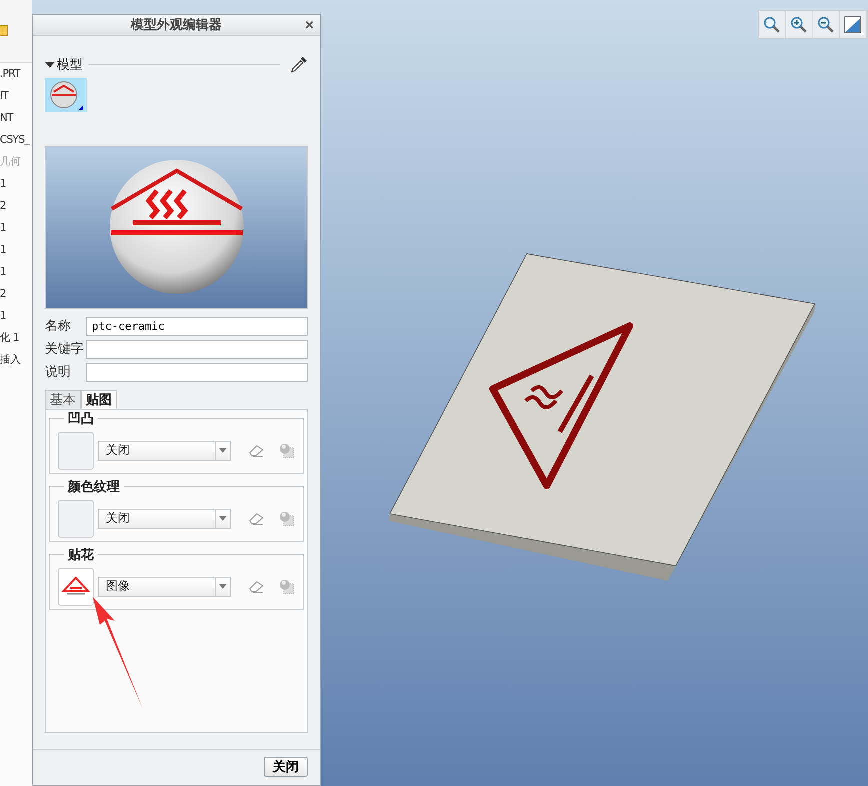 The image size is (868, 786). Describe the element at coordinates (16, 360) in the screenshot. I see `tree-item: 插入` at that location.